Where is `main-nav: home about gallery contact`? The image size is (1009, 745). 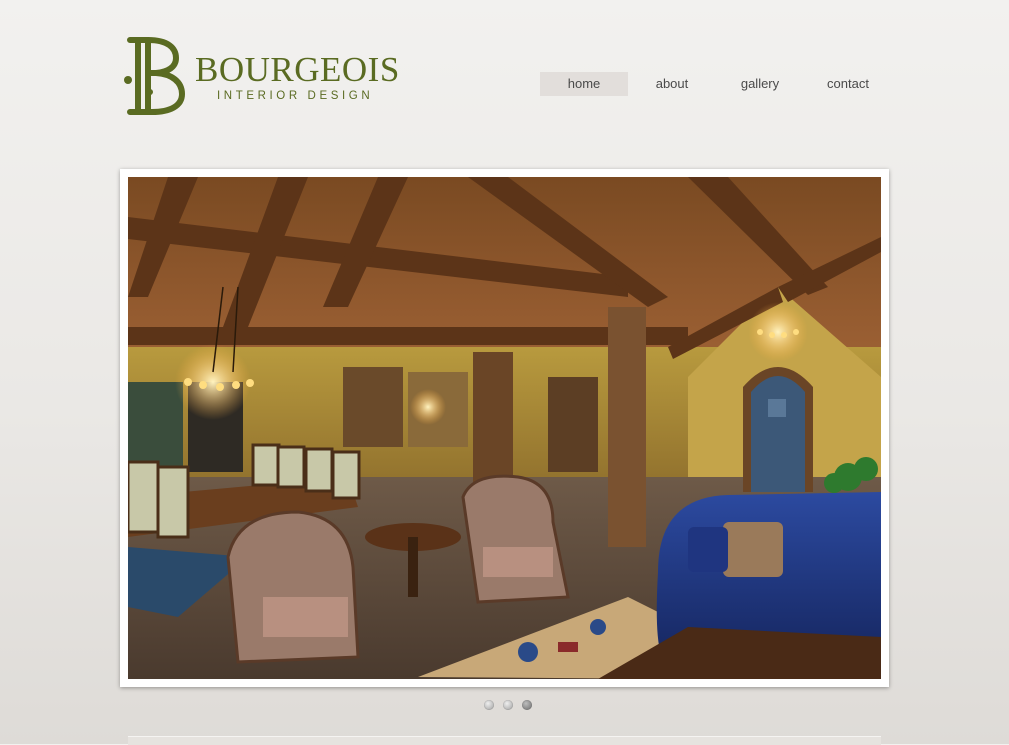 main-nav: home about gallery contact is located at coordinates (716, 84).